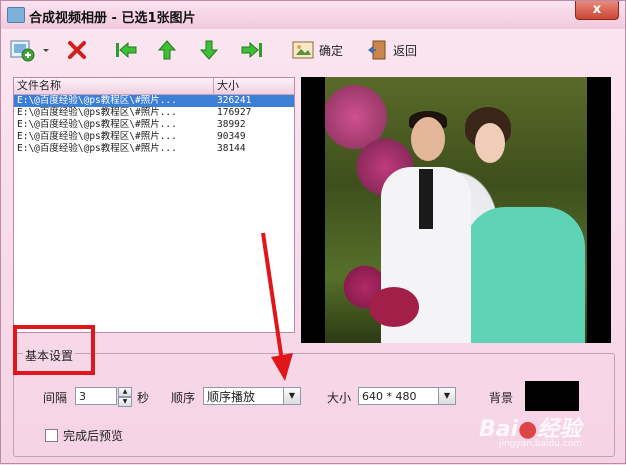 This screenshot has height=465, width=626. I want to click on move-first-icon, so click(126, 50).